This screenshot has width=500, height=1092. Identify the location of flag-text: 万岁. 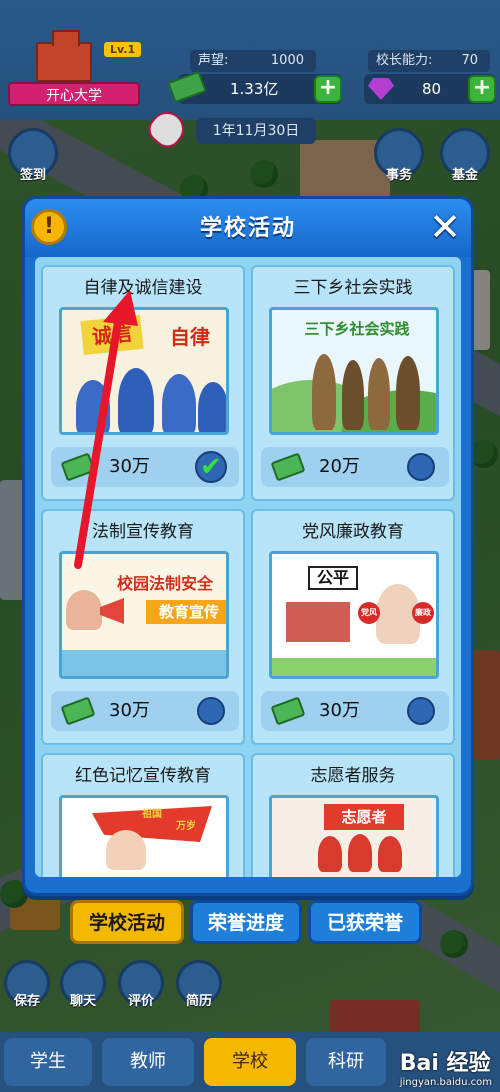
(186, 826).